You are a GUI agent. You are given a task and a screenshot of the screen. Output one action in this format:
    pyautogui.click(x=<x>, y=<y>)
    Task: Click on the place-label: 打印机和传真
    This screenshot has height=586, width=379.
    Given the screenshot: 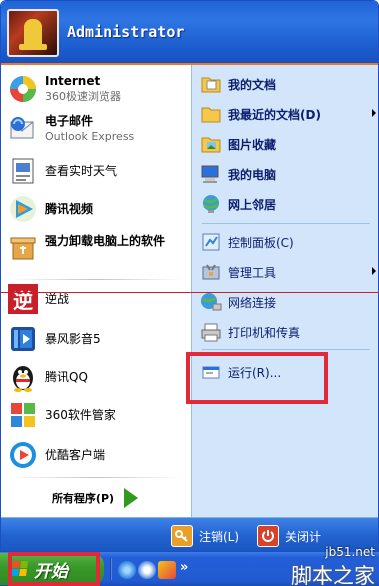 What is the action you would take?
    pyautogui.click(x=264, y=332)
    